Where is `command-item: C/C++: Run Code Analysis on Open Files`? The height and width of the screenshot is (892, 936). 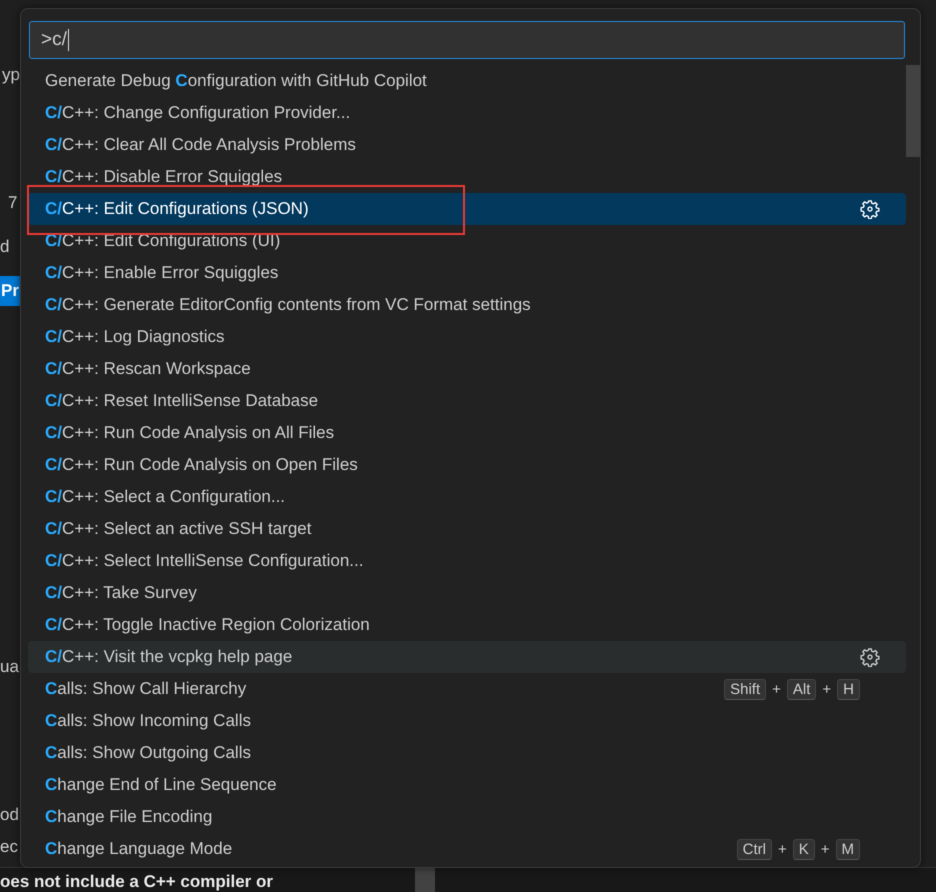 command-item: C/C++: Run Code Analysis on Open Files is located at coordinates (467, 465).